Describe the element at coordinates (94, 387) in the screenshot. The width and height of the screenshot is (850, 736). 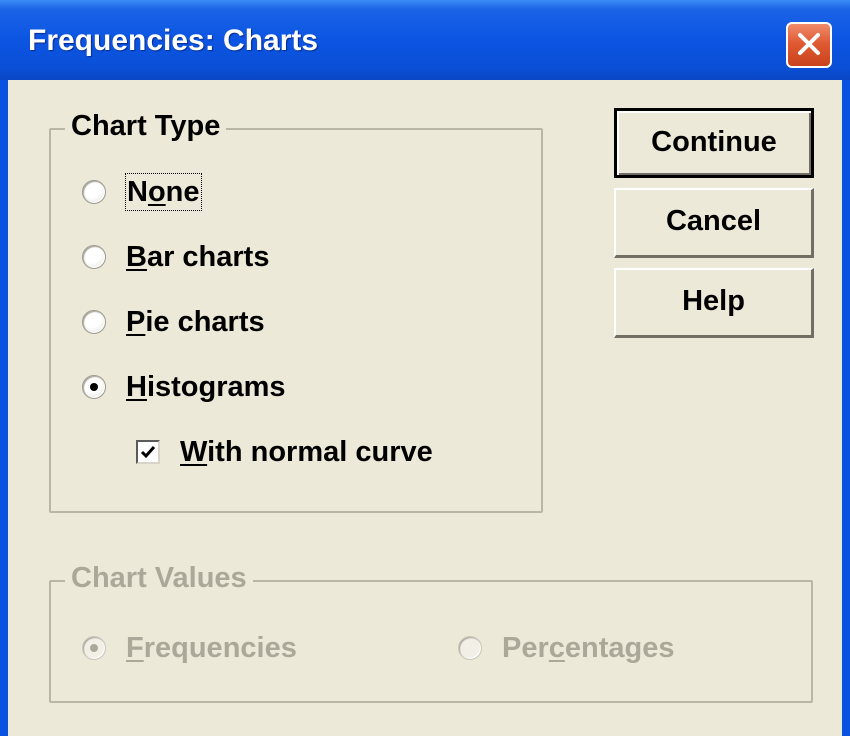
I see `radio-histograms` at that location.